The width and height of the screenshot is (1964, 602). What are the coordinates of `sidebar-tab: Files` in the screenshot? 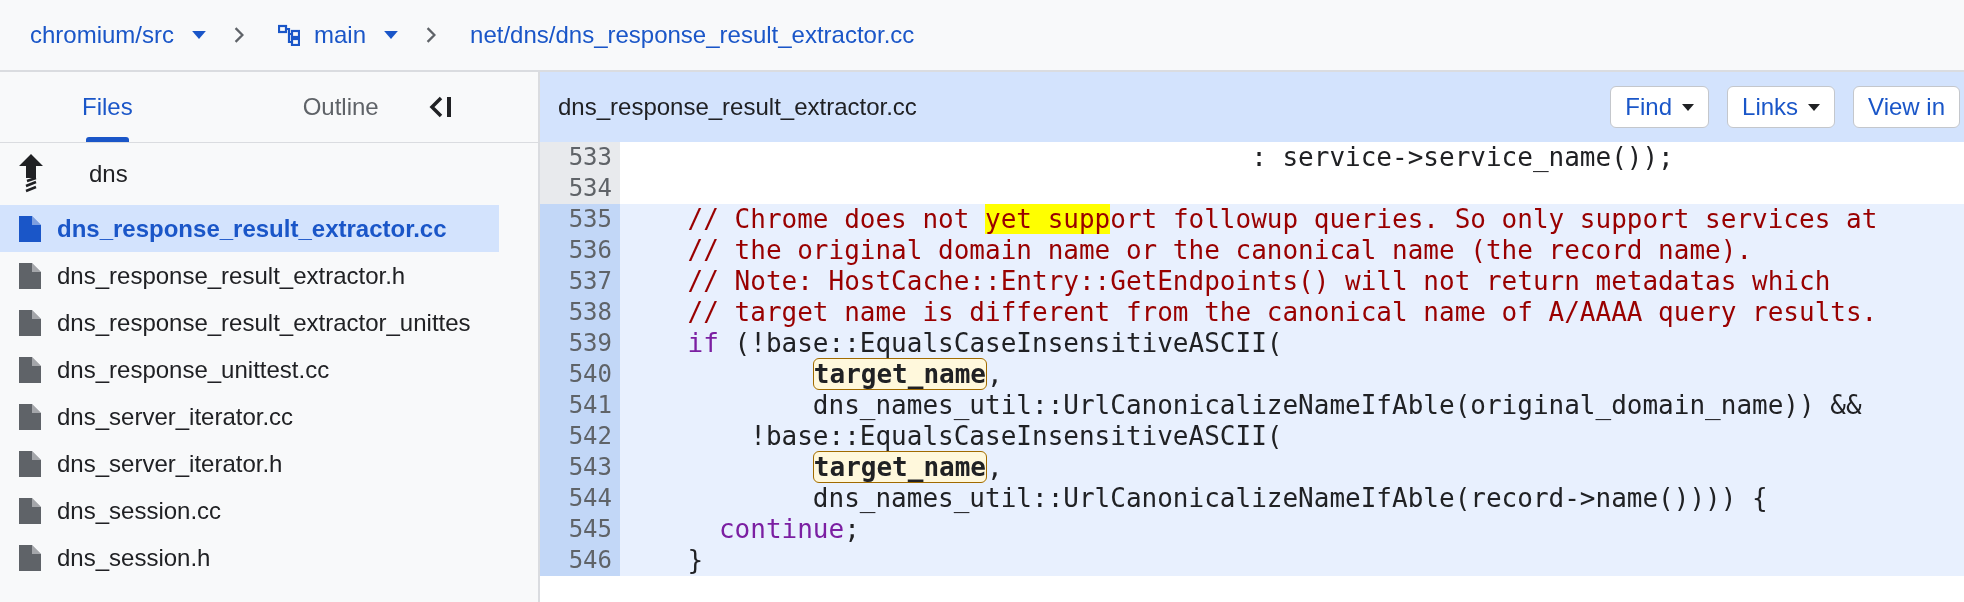 It's located at (107, 107).